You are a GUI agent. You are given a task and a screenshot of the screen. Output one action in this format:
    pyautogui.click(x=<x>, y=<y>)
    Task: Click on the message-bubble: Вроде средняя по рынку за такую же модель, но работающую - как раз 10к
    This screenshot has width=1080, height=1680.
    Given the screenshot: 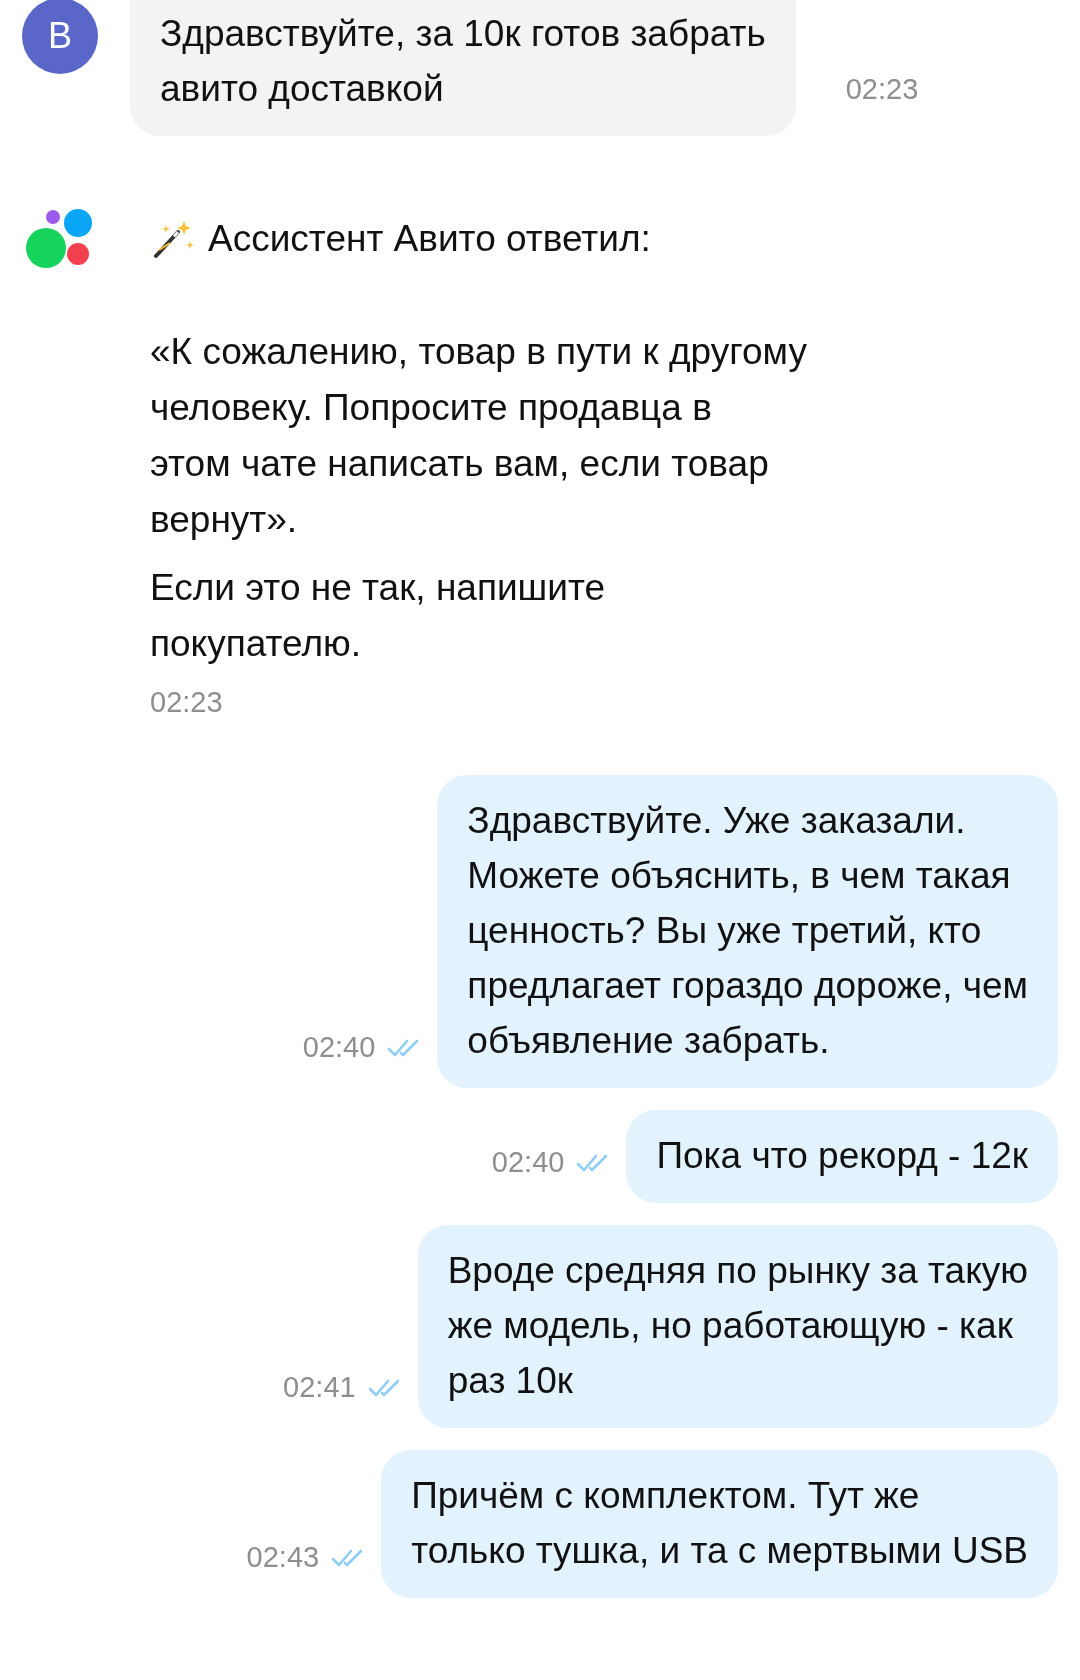 What is the action you would take?
    pyautogui.click(x=737, y=1326)
    